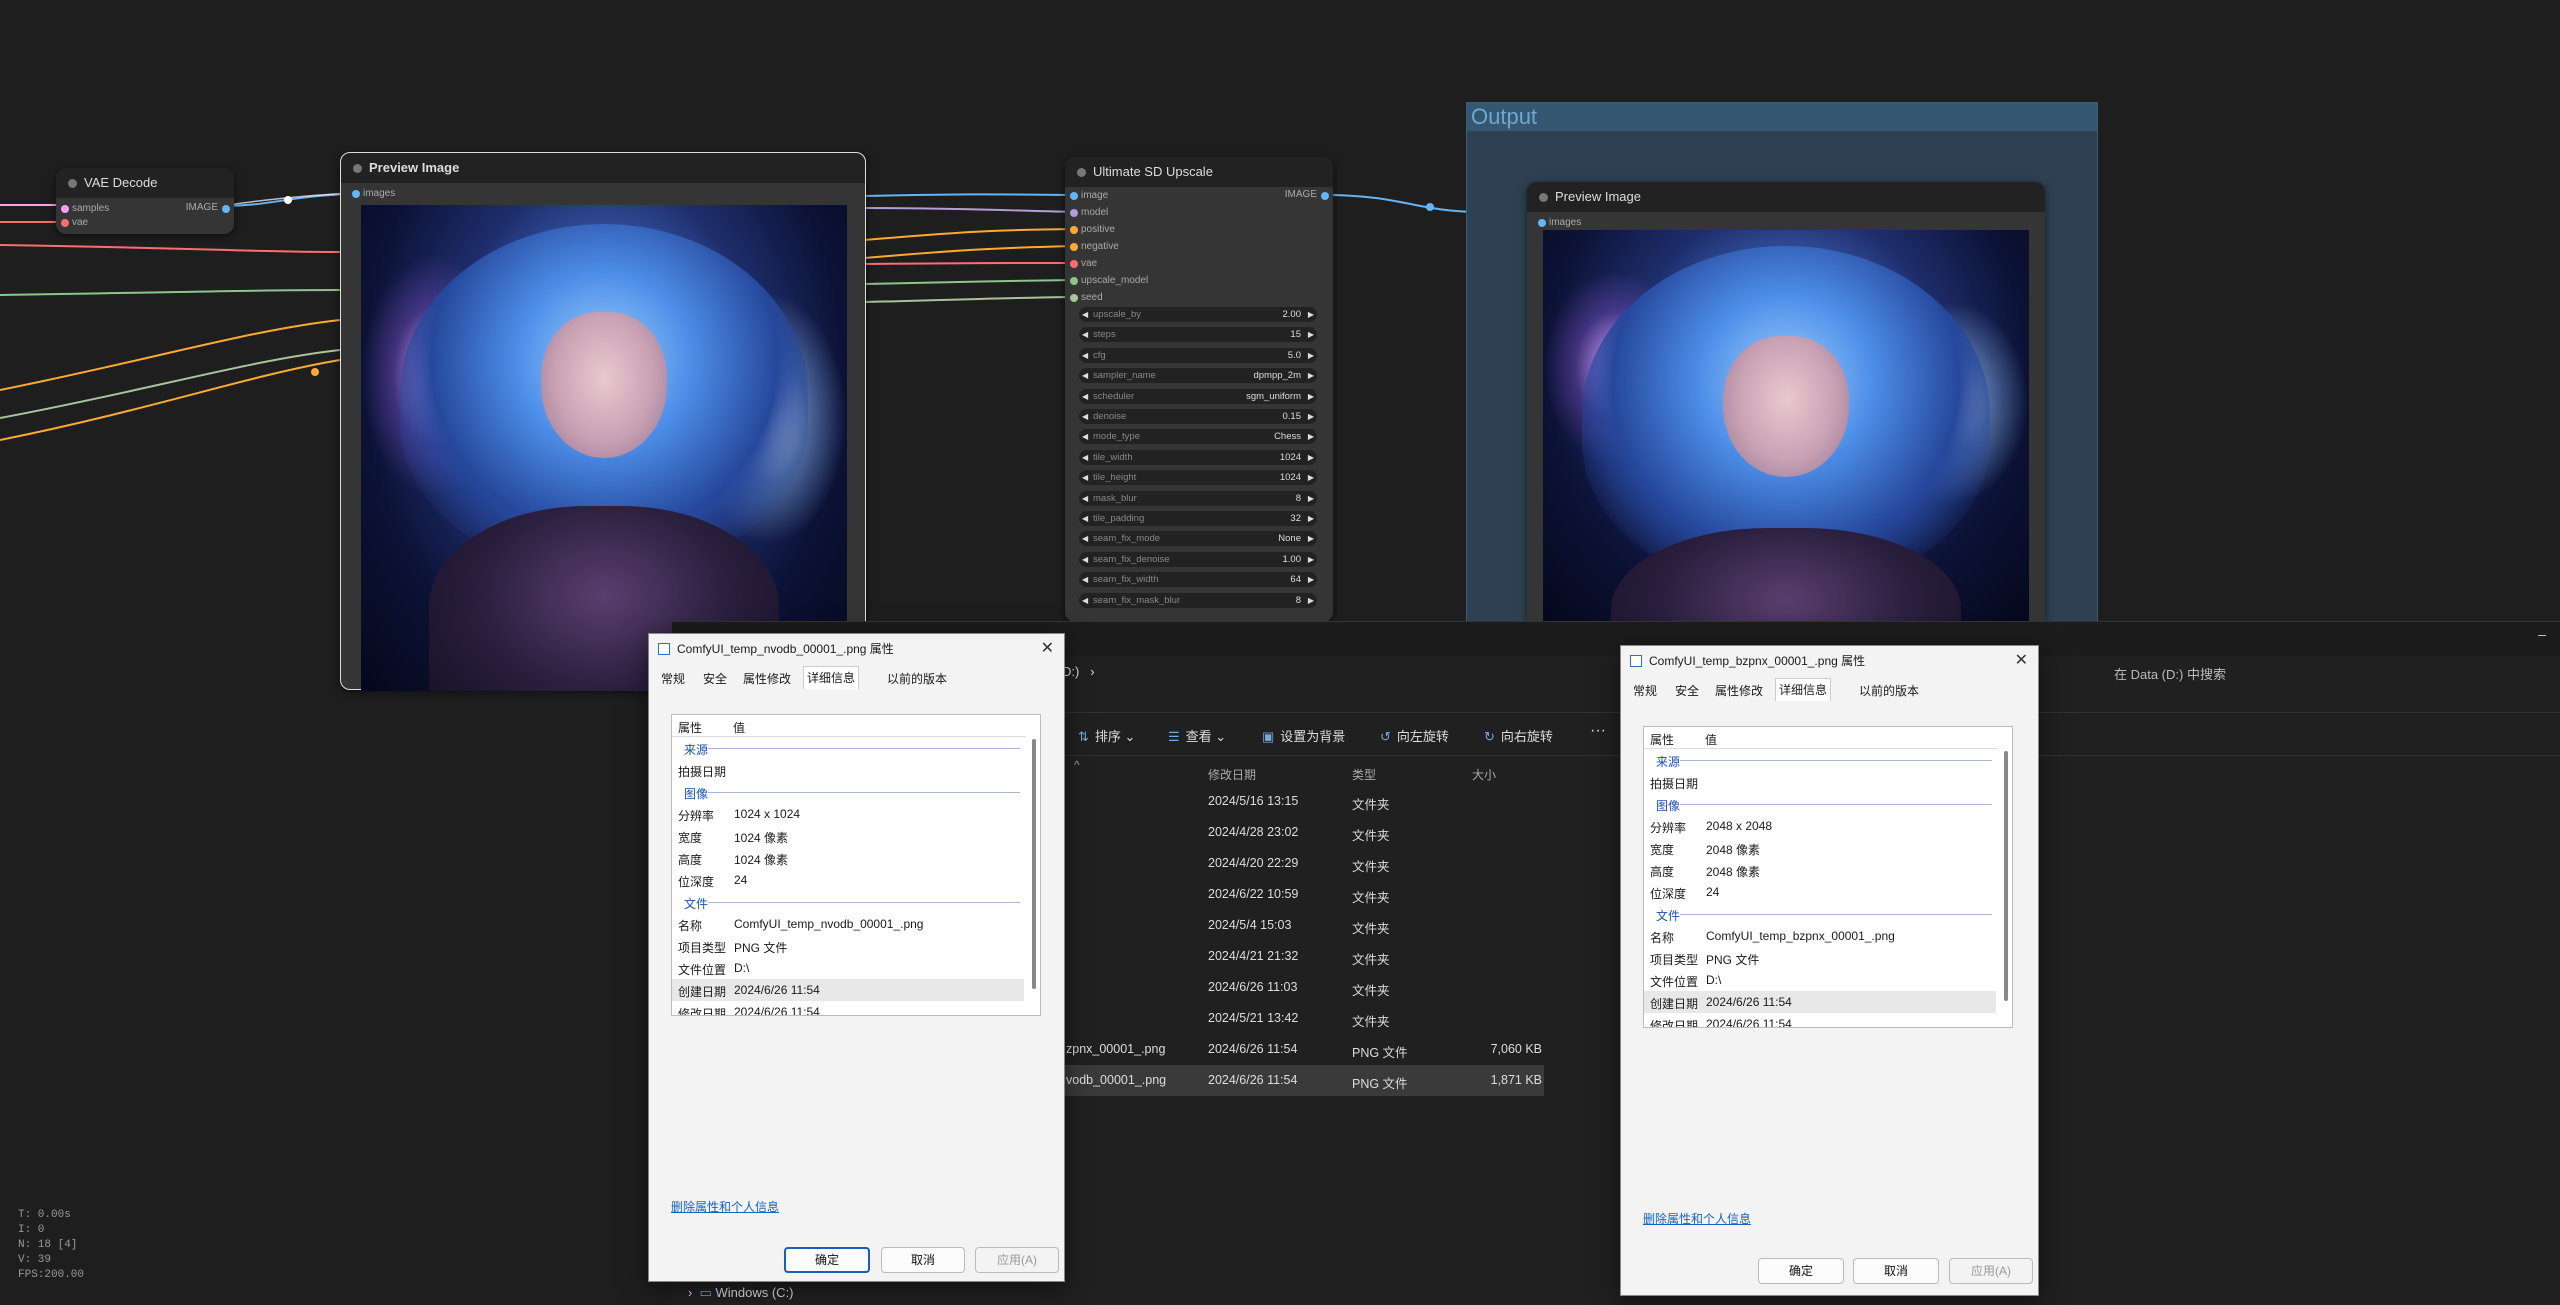 The height and width of the screenshot is (1305, 2560). What do you see at coordinates (856, 649) in the screenshot?
I see `dialog-titlebar: ComfyUI_temp_nvodb_00001_.png 属性 ✕` at bounding box center [856, 649].